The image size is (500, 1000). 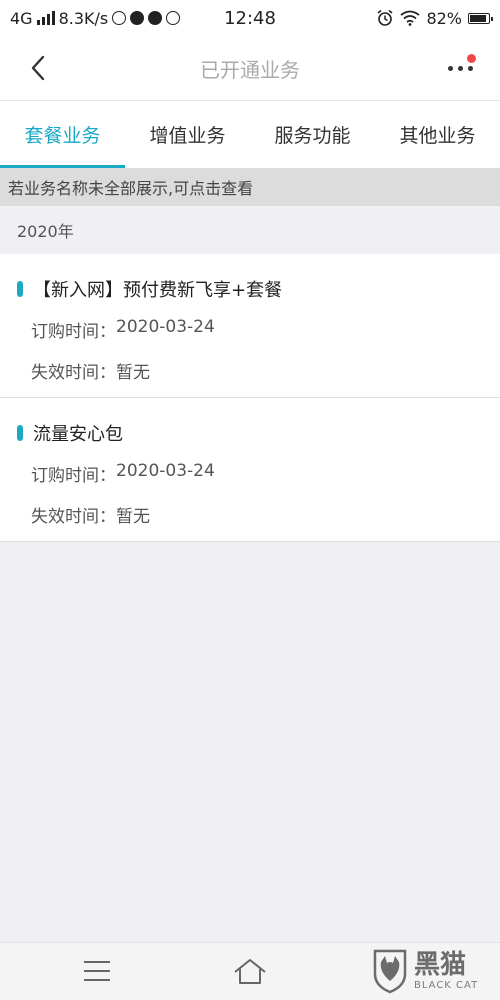 What do you see at coordinates (446, 985) in the screenshot?
I see `watermark-en: BLACK CAT` at bounding box center [446, 985].